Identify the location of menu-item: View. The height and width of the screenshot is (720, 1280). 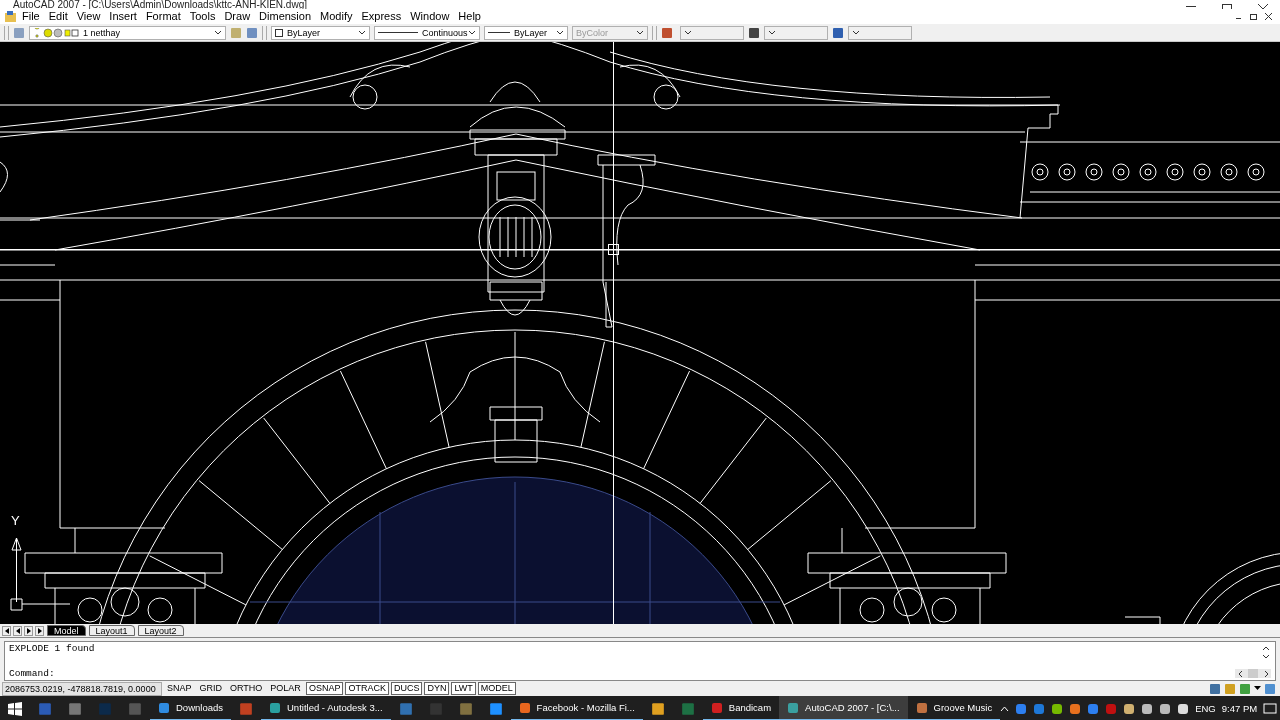
(88, 16).